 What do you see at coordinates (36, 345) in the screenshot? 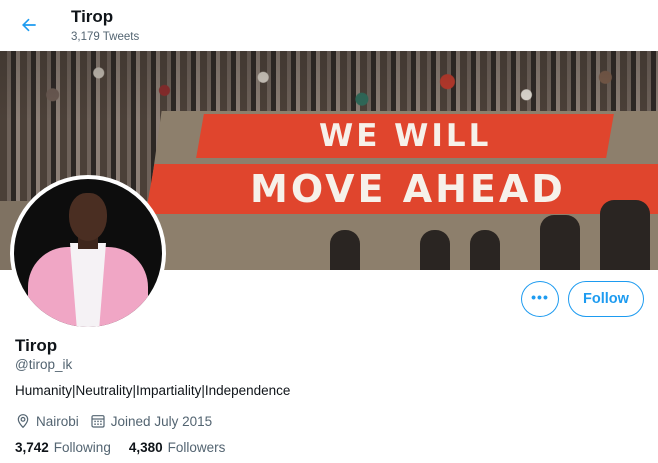
I see `profile-name: Tirop` at bounding box center [36, 345].